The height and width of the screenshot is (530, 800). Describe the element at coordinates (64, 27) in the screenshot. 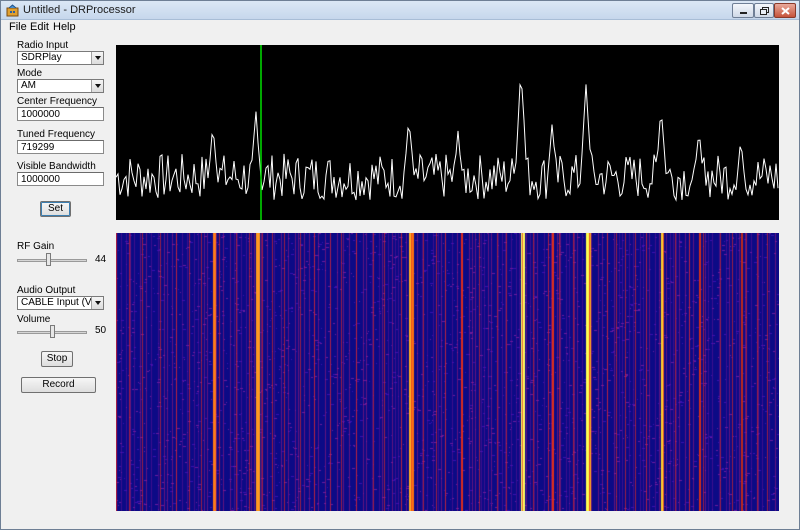

I see `menu-help: Help` at that location.